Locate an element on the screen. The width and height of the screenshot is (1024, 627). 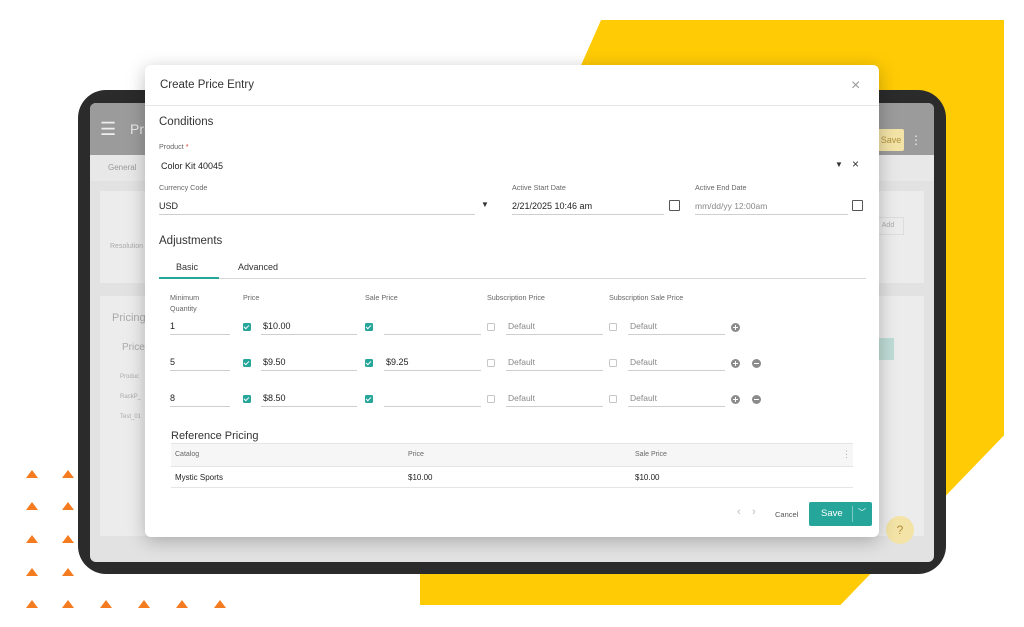
column-header-sale-price: Sale Price is located at coordinates (381, 297).